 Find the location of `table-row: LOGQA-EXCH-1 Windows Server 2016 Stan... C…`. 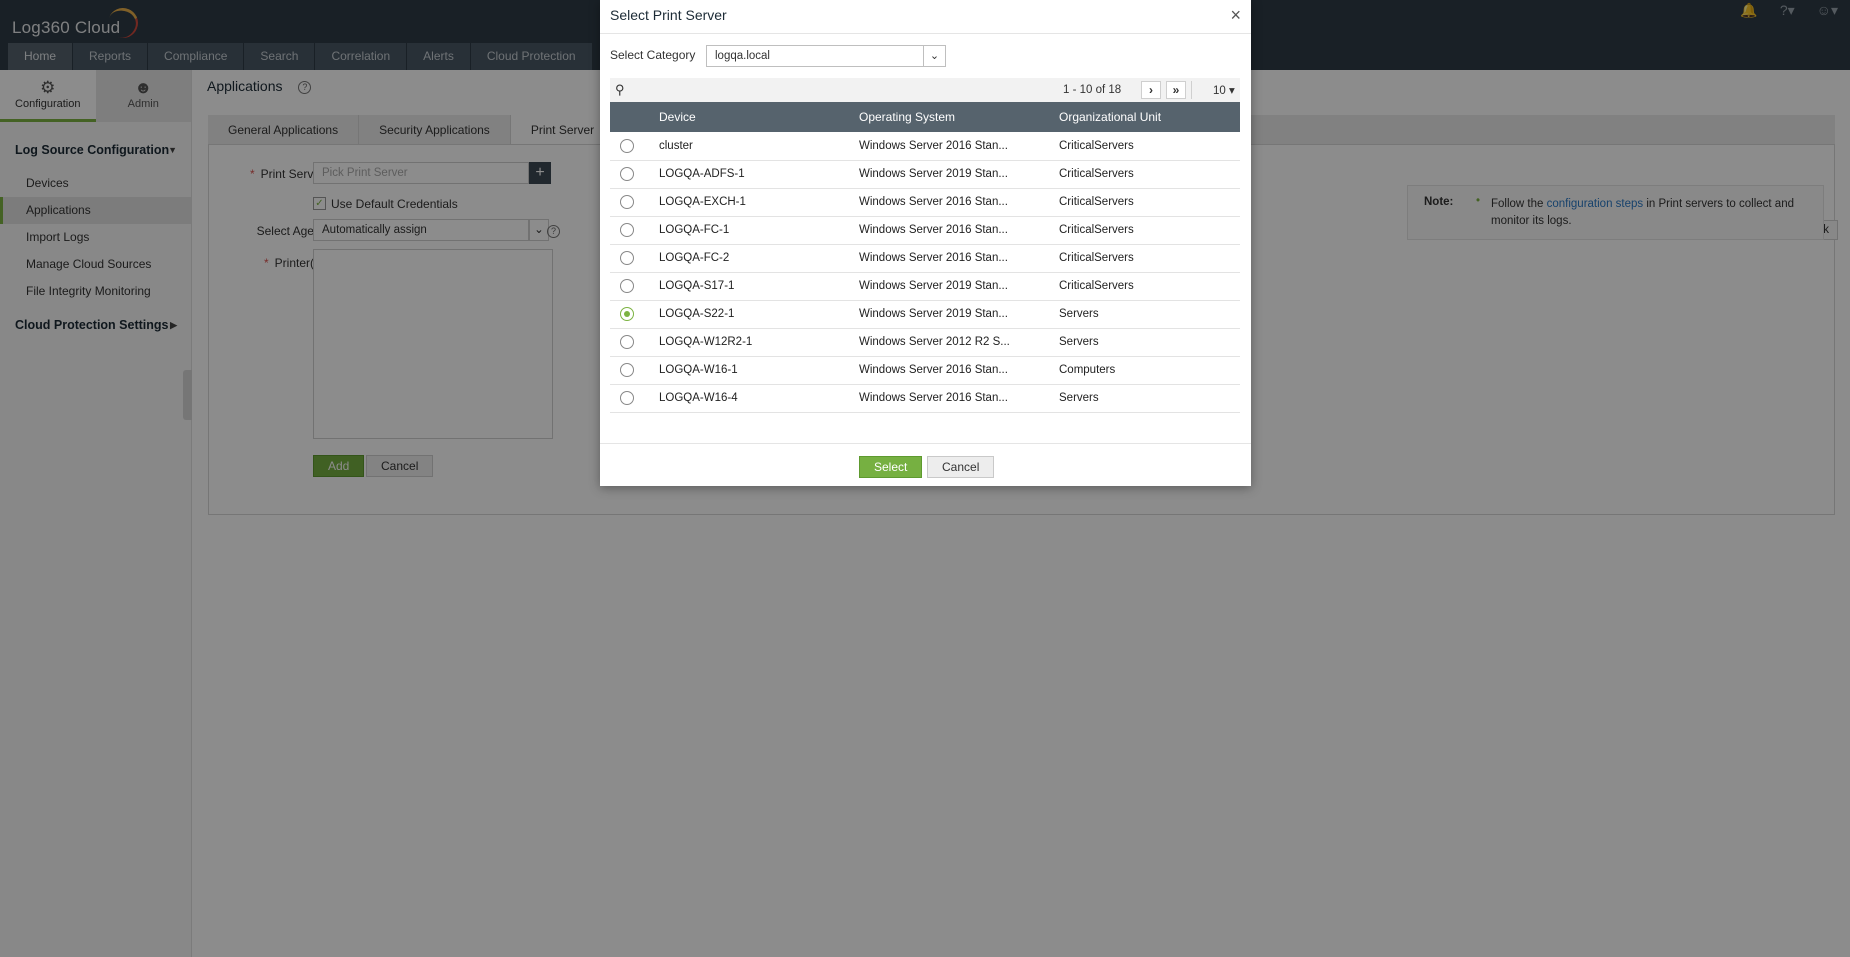

table-row: LOGQA-EXCH-1 Windows Server 2016 Stan... C… is located at coordinates (925, 202).